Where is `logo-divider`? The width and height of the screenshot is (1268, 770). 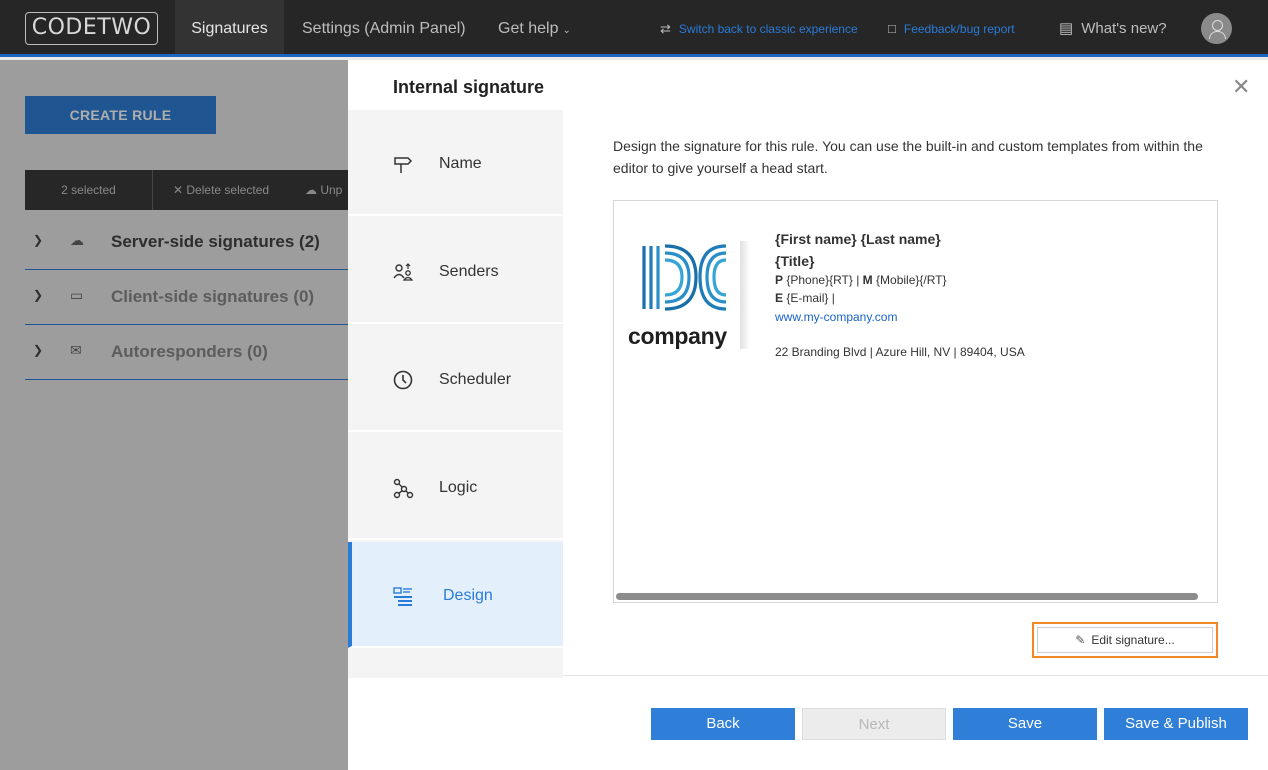 logo-divider is located at coordinates (745, 295).